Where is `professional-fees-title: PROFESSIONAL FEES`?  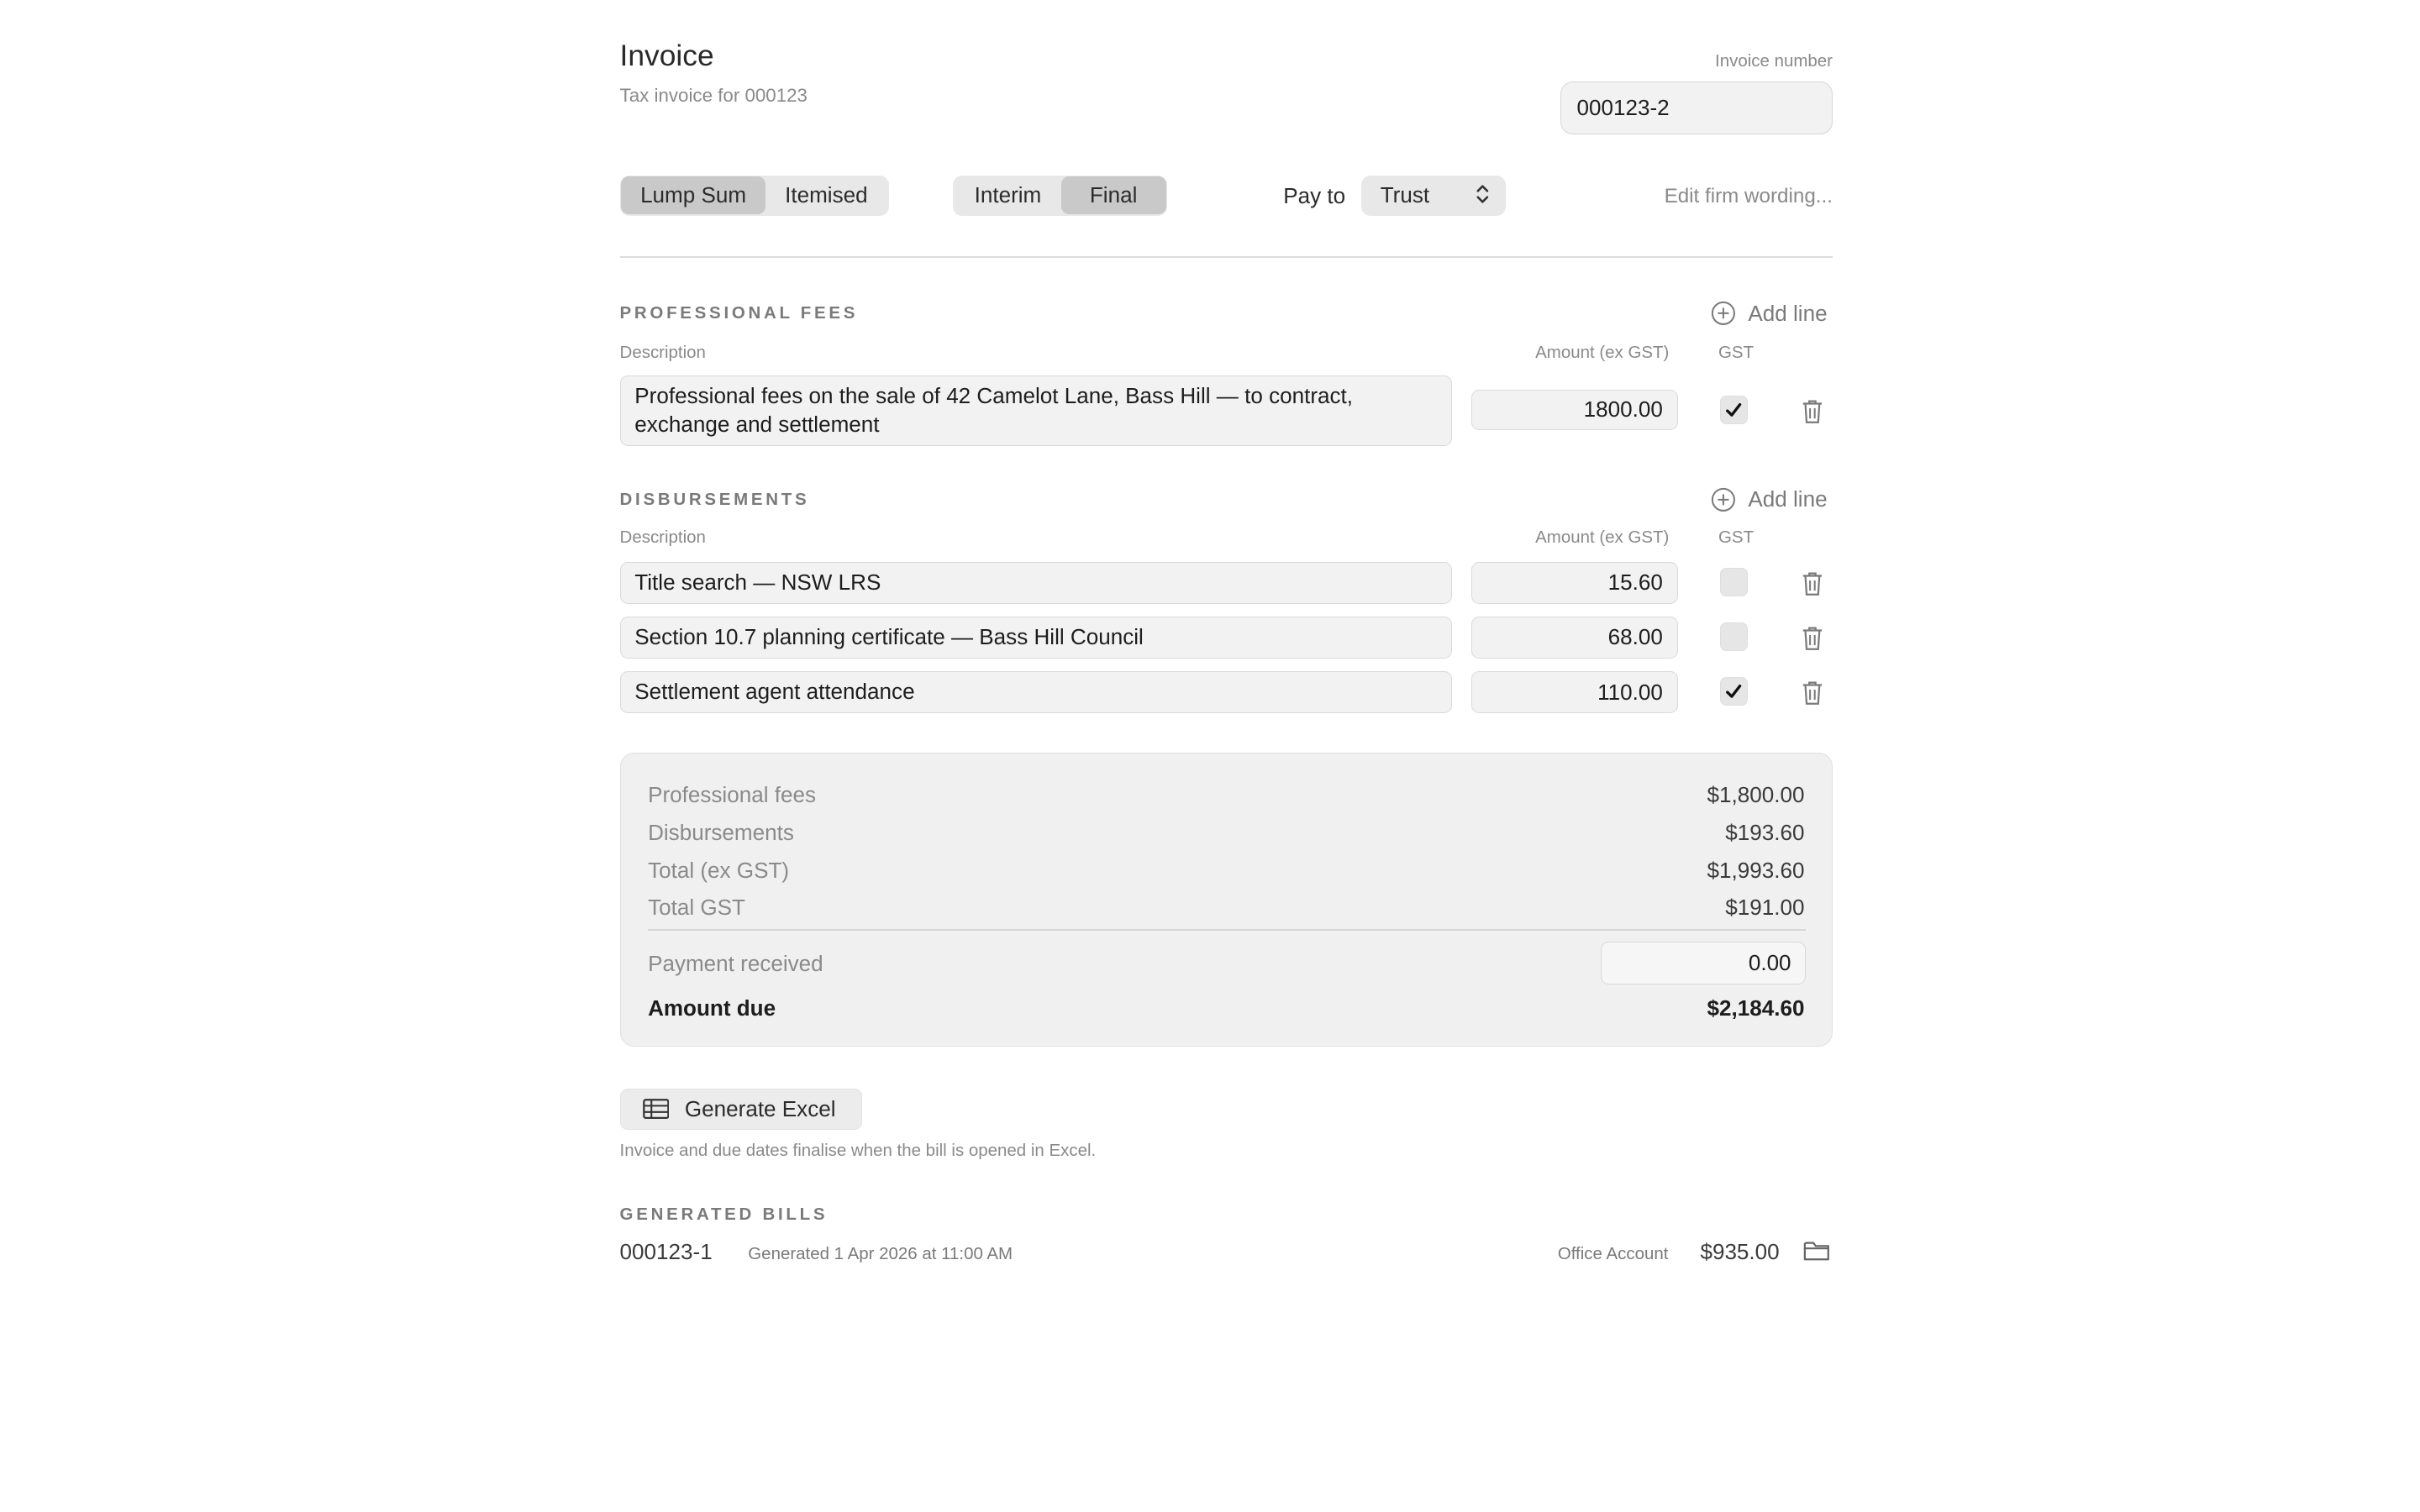 professional-fees-title: PROFESSIONAL FEES is located at coordinates (739, 313).